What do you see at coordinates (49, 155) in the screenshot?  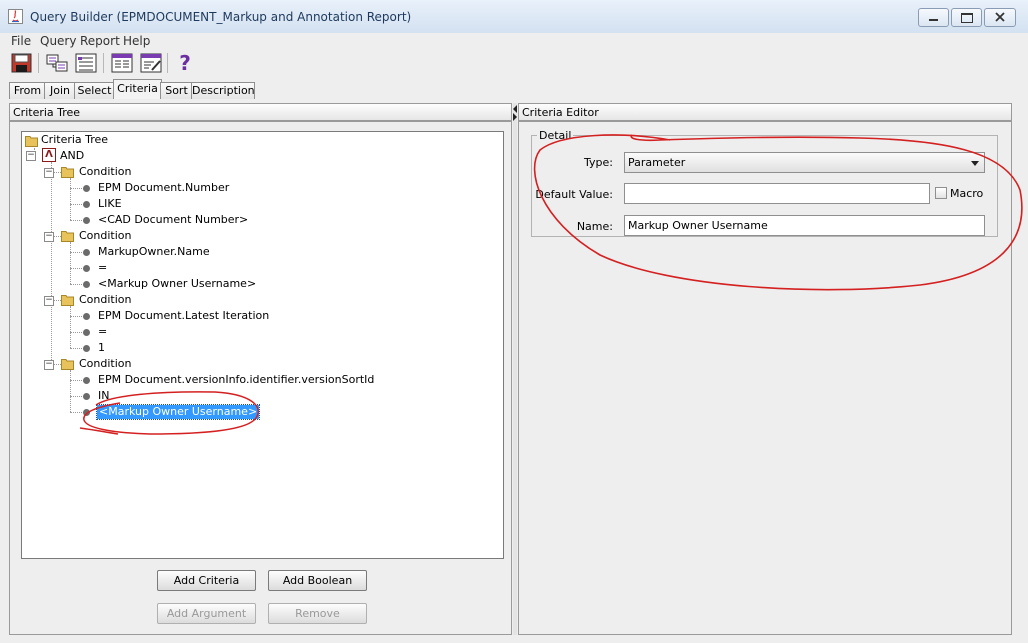 I see `and-operator-icon: Λ` at bounding box center [49, 155].